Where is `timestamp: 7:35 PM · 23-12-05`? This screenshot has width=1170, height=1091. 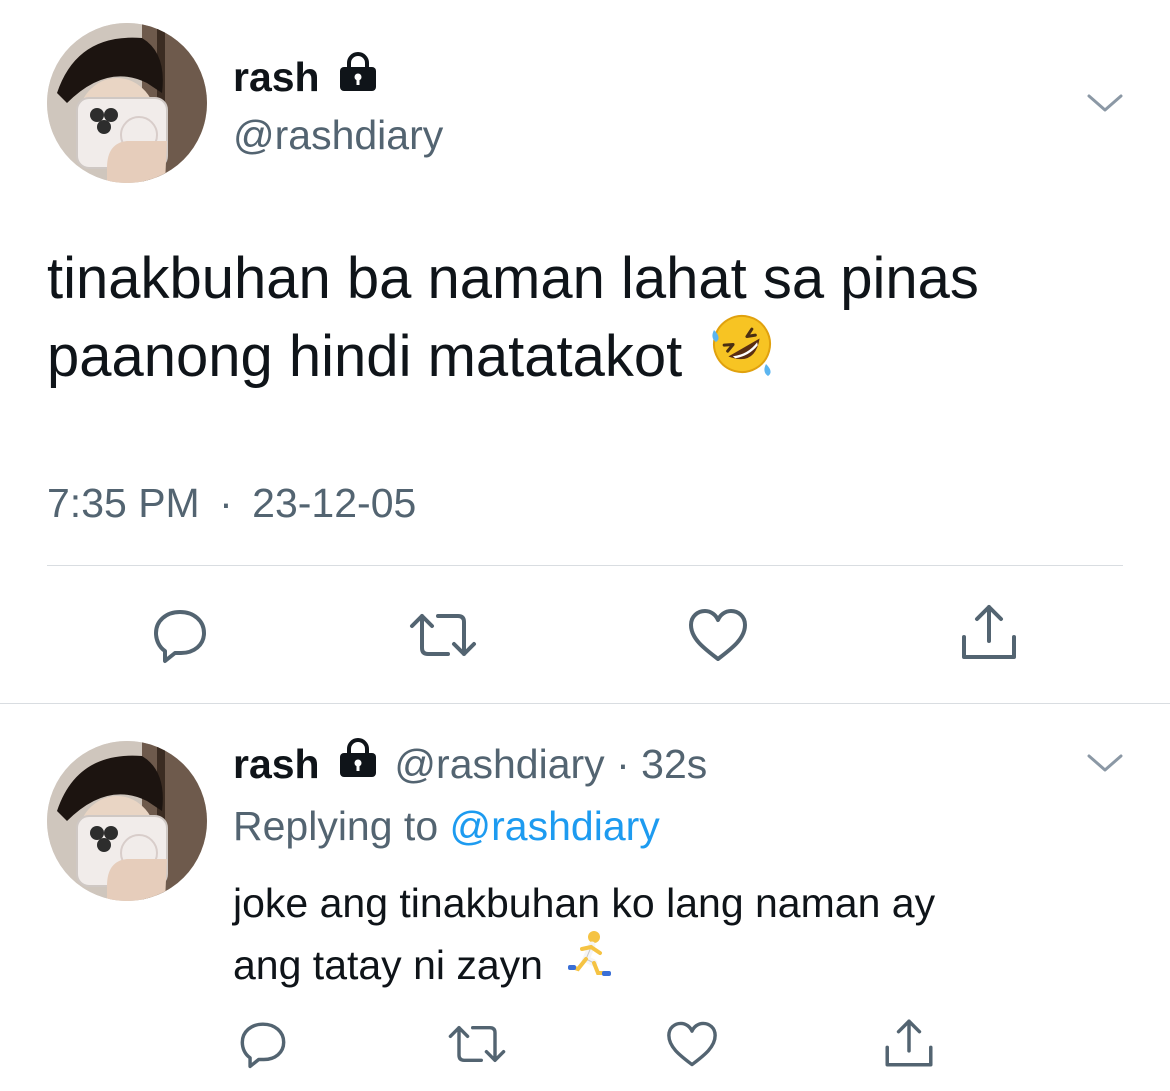 timestamp: 7:35 PM · 23-12-05 is located at coordinates (231, 503).